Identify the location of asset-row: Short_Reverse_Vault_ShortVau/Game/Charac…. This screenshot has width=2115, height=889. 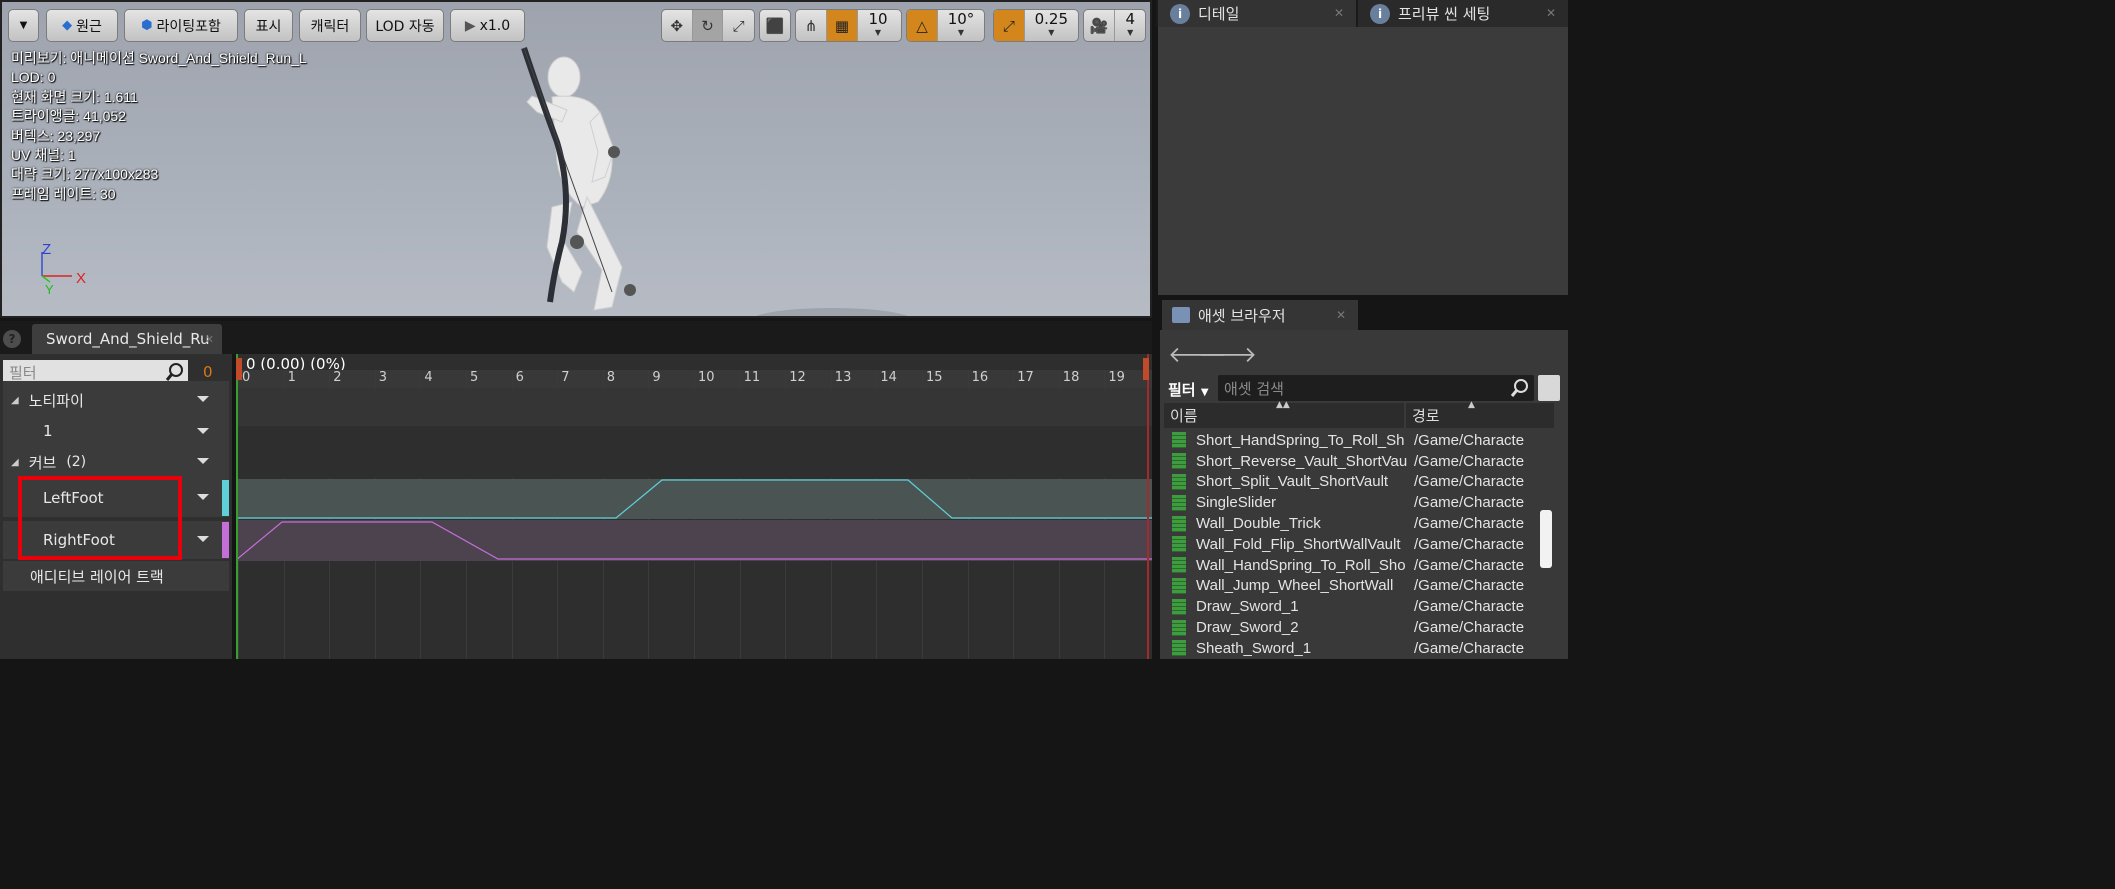
(1358, 461).